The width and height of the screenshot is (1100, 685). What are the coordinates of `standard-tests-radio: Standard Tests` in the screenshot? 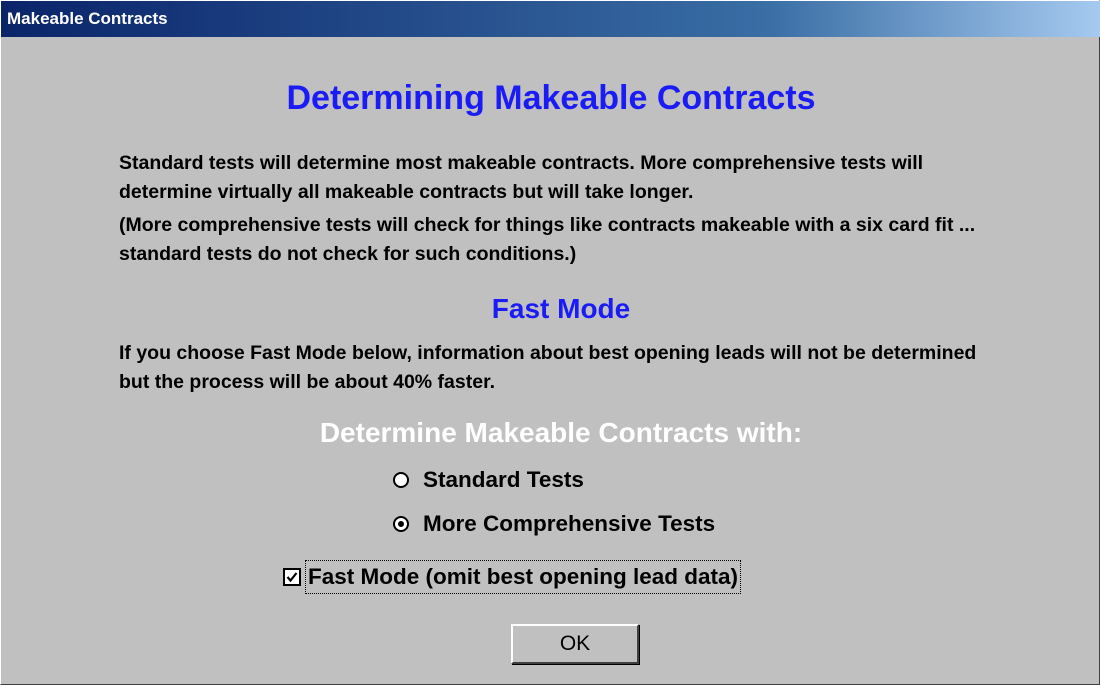 It's located at (488, 480).